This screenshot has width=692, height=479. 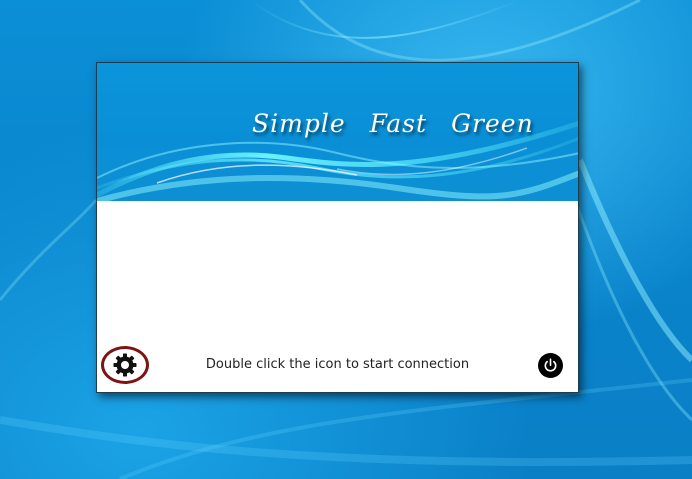 I want to click on power-icon, so click(x=550, y=365).